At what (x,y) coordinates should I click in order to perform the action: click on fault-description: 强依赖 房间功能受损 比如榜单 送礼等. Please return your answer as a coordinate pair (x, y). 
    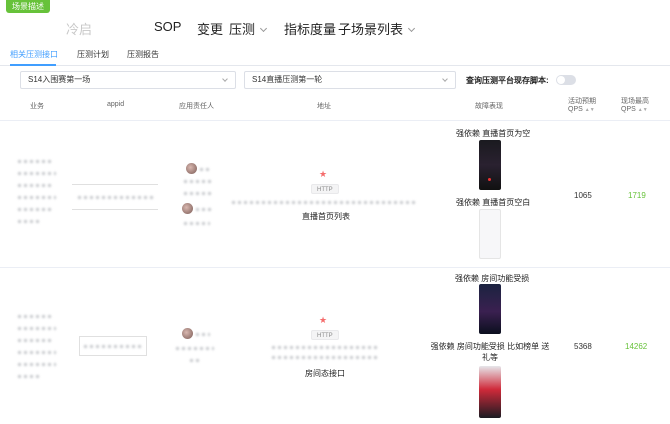
    Looking at the image, I should click on (490, 352).